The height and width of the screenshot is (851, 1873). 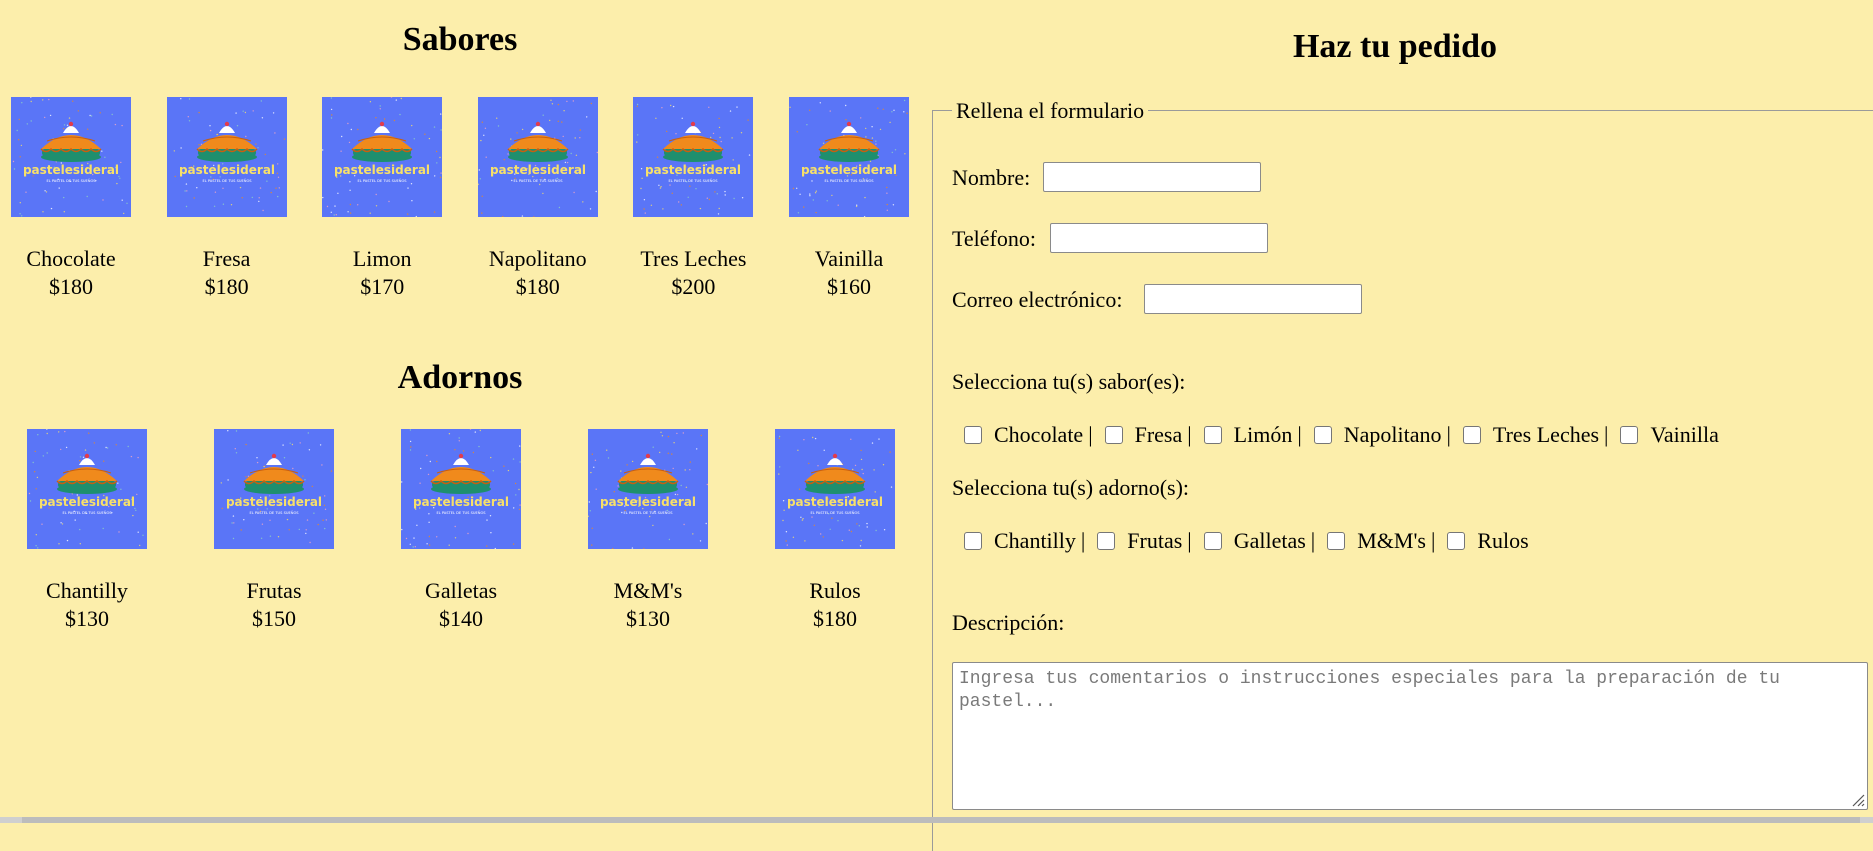 I want to click on product-price: $150, so click(x=274, y=618).